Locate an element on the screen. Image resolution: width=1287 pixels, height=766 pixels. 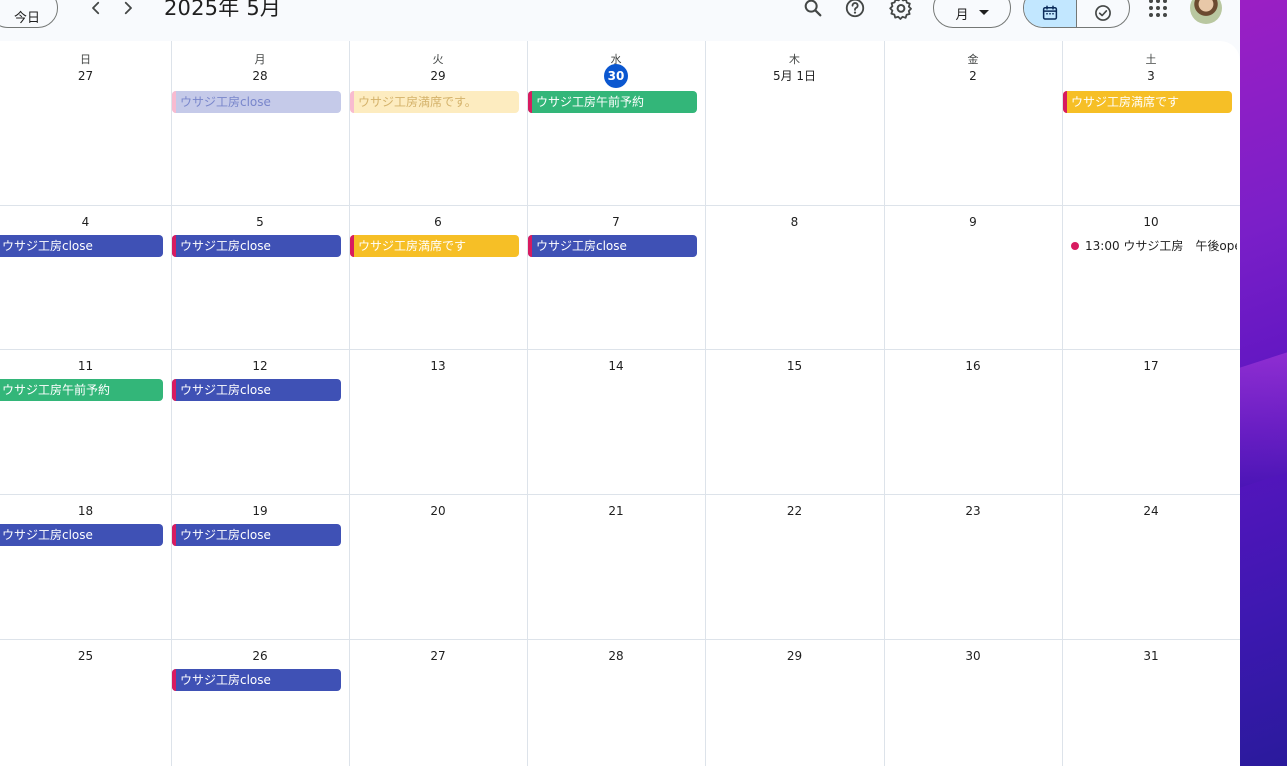
day-number: 10 is located at coordinates (1151, 222).